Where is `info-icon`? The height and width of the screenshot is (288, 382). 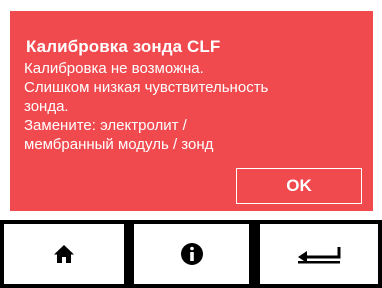 info-icon is located at coordinates (191, 254).